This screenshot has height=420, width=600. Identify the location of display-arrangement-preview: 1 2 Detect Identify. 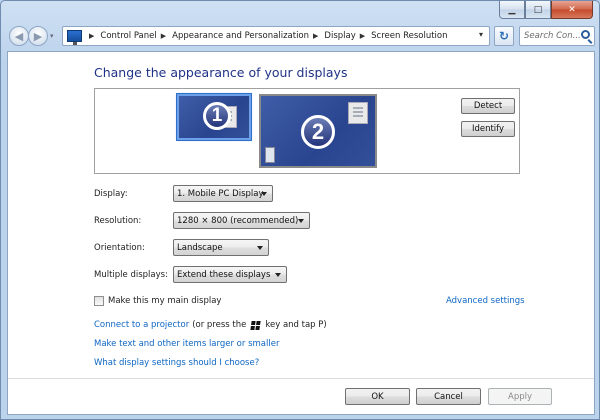
(307, 131).